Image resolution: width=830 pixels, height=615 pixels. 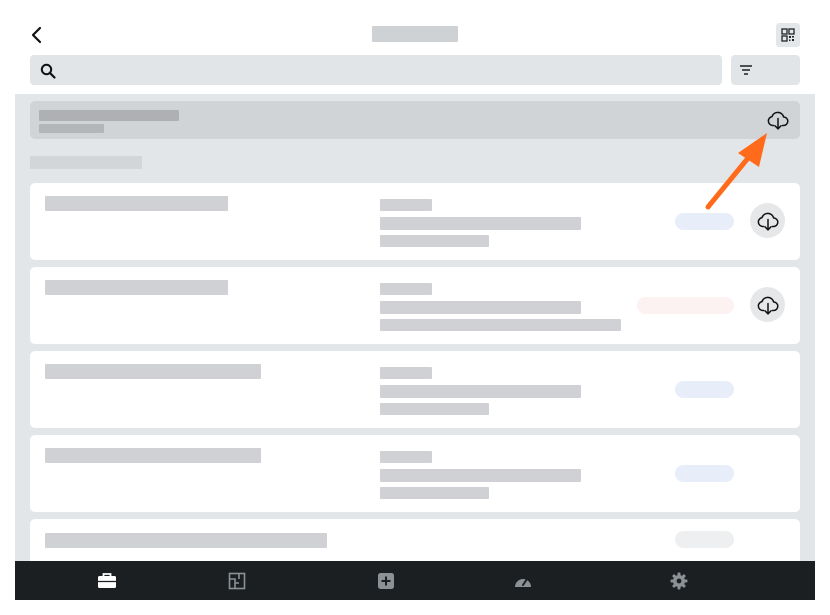 What do you see at coordinates (415, 580) in the screenshot?
I see `bottom-navigation` at bounding box center [415, 580].